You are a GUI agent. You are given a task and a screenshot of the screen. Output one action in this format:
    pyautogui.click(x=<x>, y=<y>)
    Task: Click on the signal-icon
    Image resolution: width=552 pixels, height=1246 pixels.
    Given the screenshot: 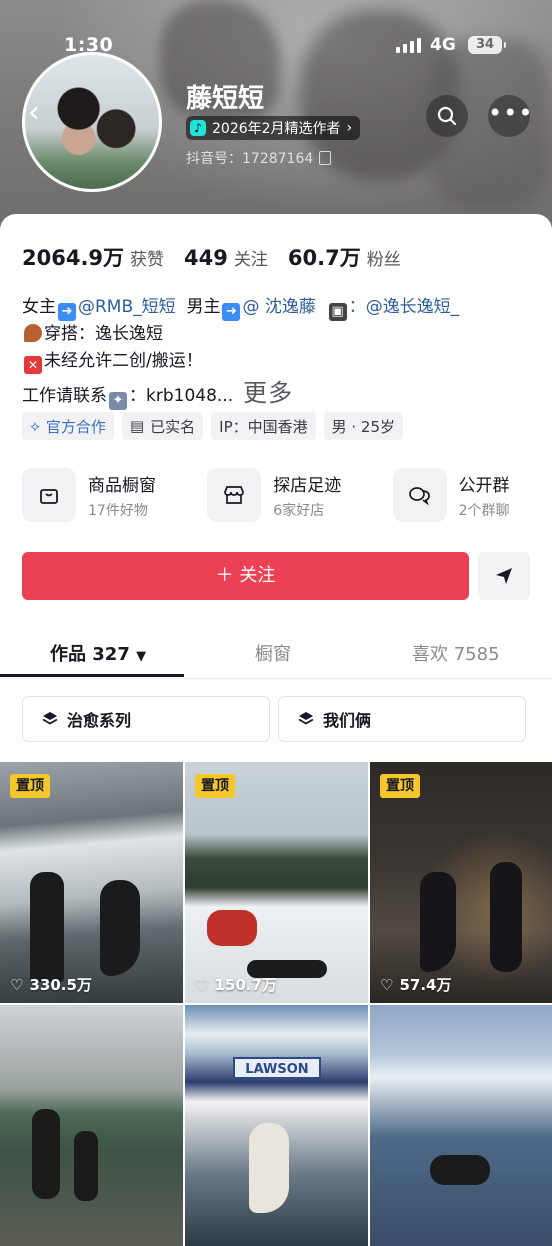 What is the action you would take?
    pyautogui.click(x=408, y=45)
    